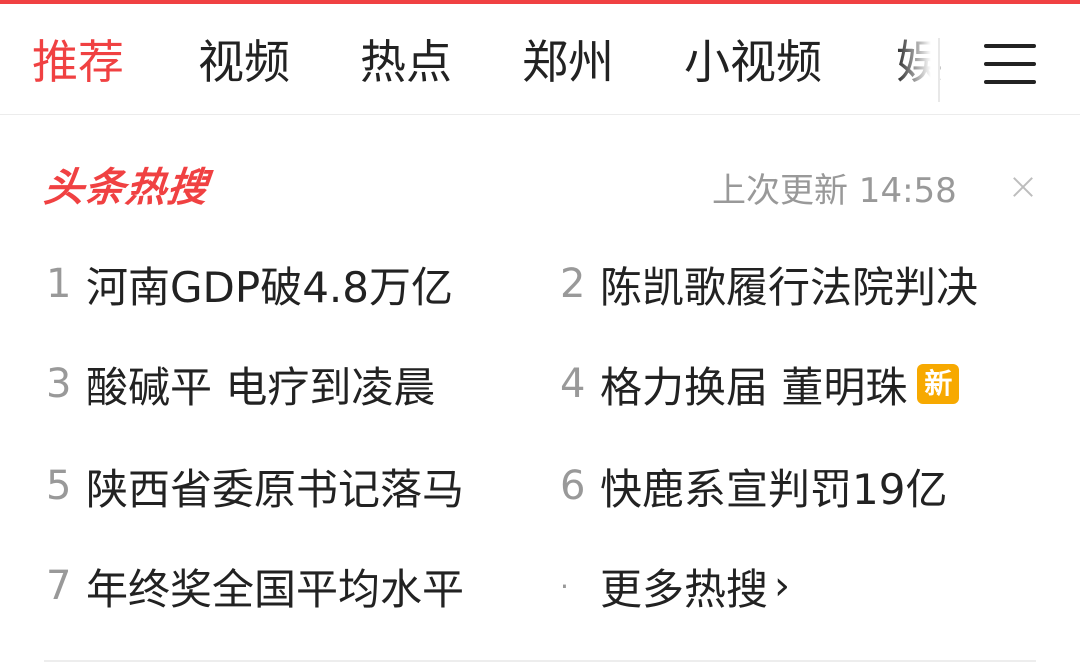 The image size is (1080, 664). What do you see at coordinates (684, 589) in the screenshot?
I see `more-hot-search-label: 更多热搜` at bounding box center [684, 589].